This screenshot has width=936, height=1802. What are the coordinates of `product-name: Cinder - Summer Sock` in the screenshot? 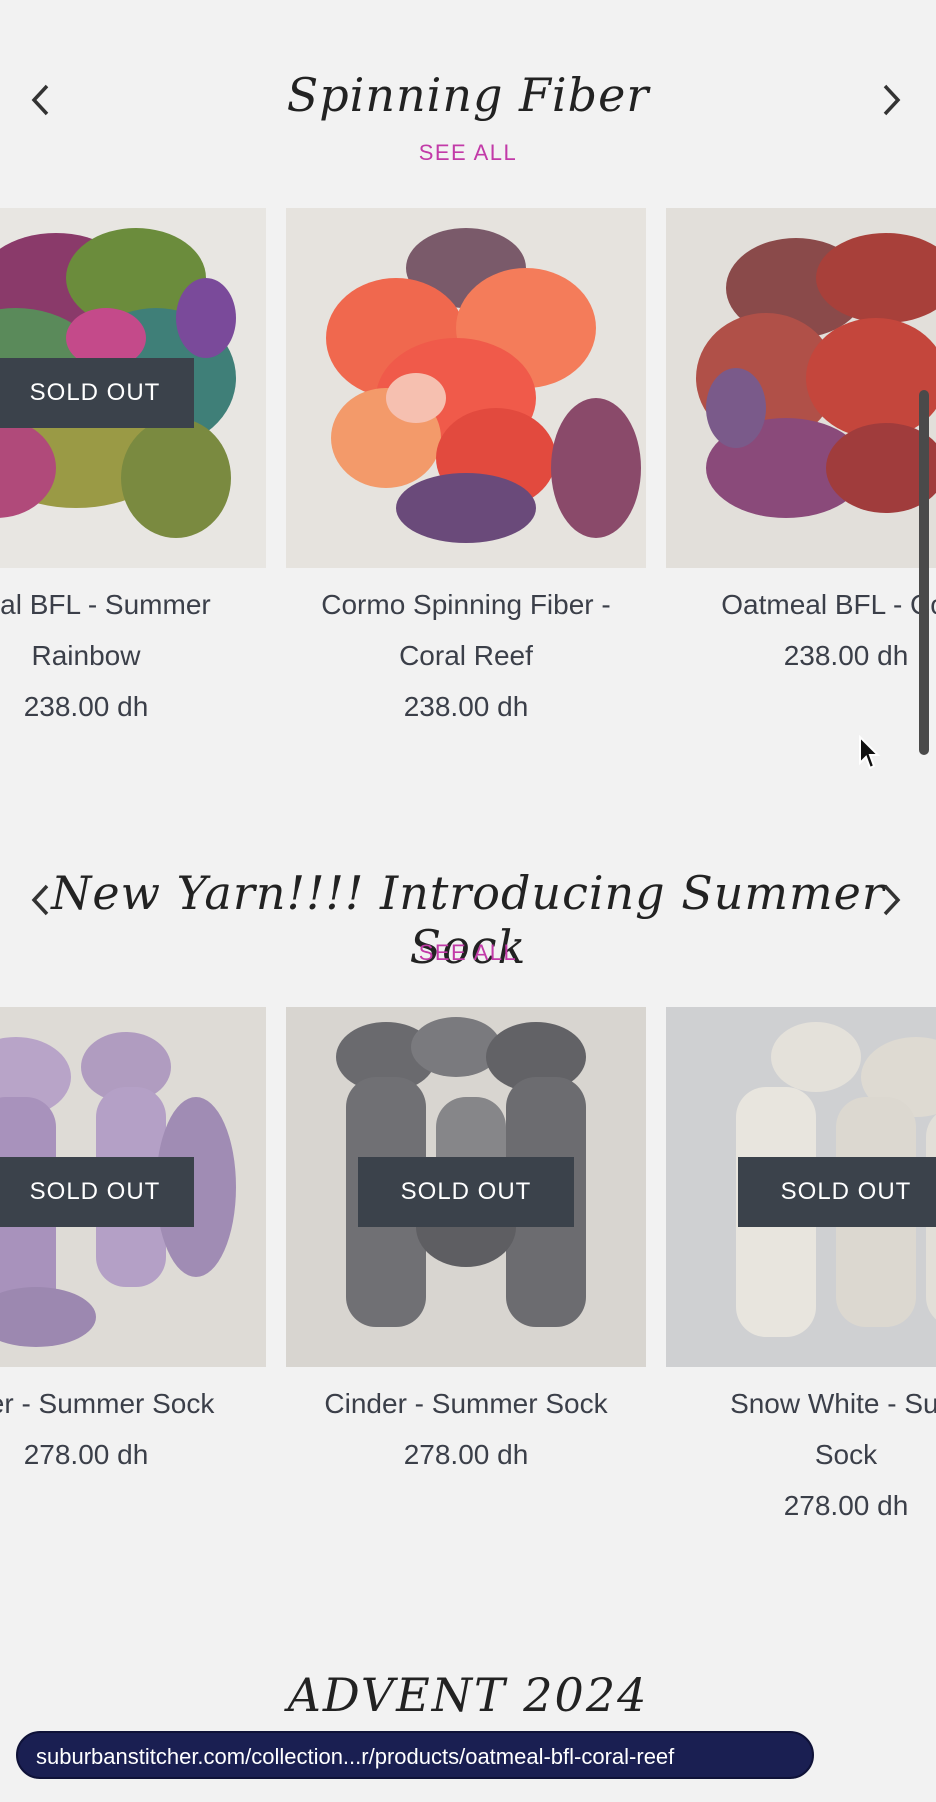 It's located at (466, 1403).